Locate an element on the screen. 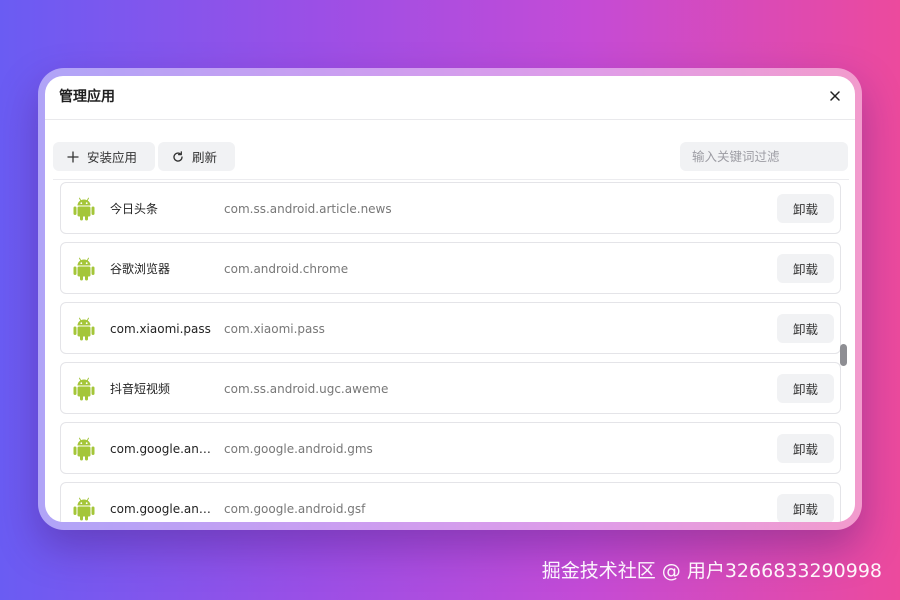 This screenshot has width=900, height=600. dialog-header: 管理应用 is located at coordinates (450, 98).